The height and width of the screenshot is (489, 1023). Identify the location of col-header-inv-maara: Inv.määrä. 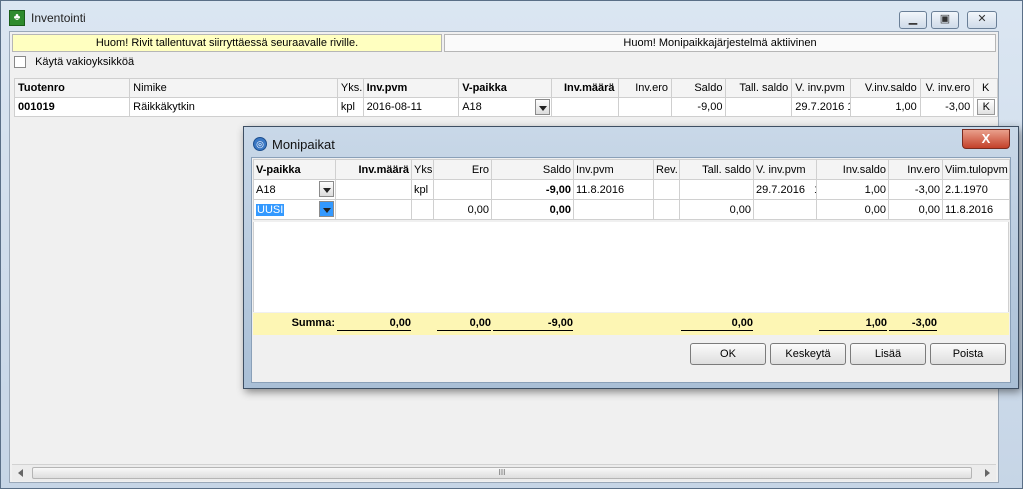
(584, 88).